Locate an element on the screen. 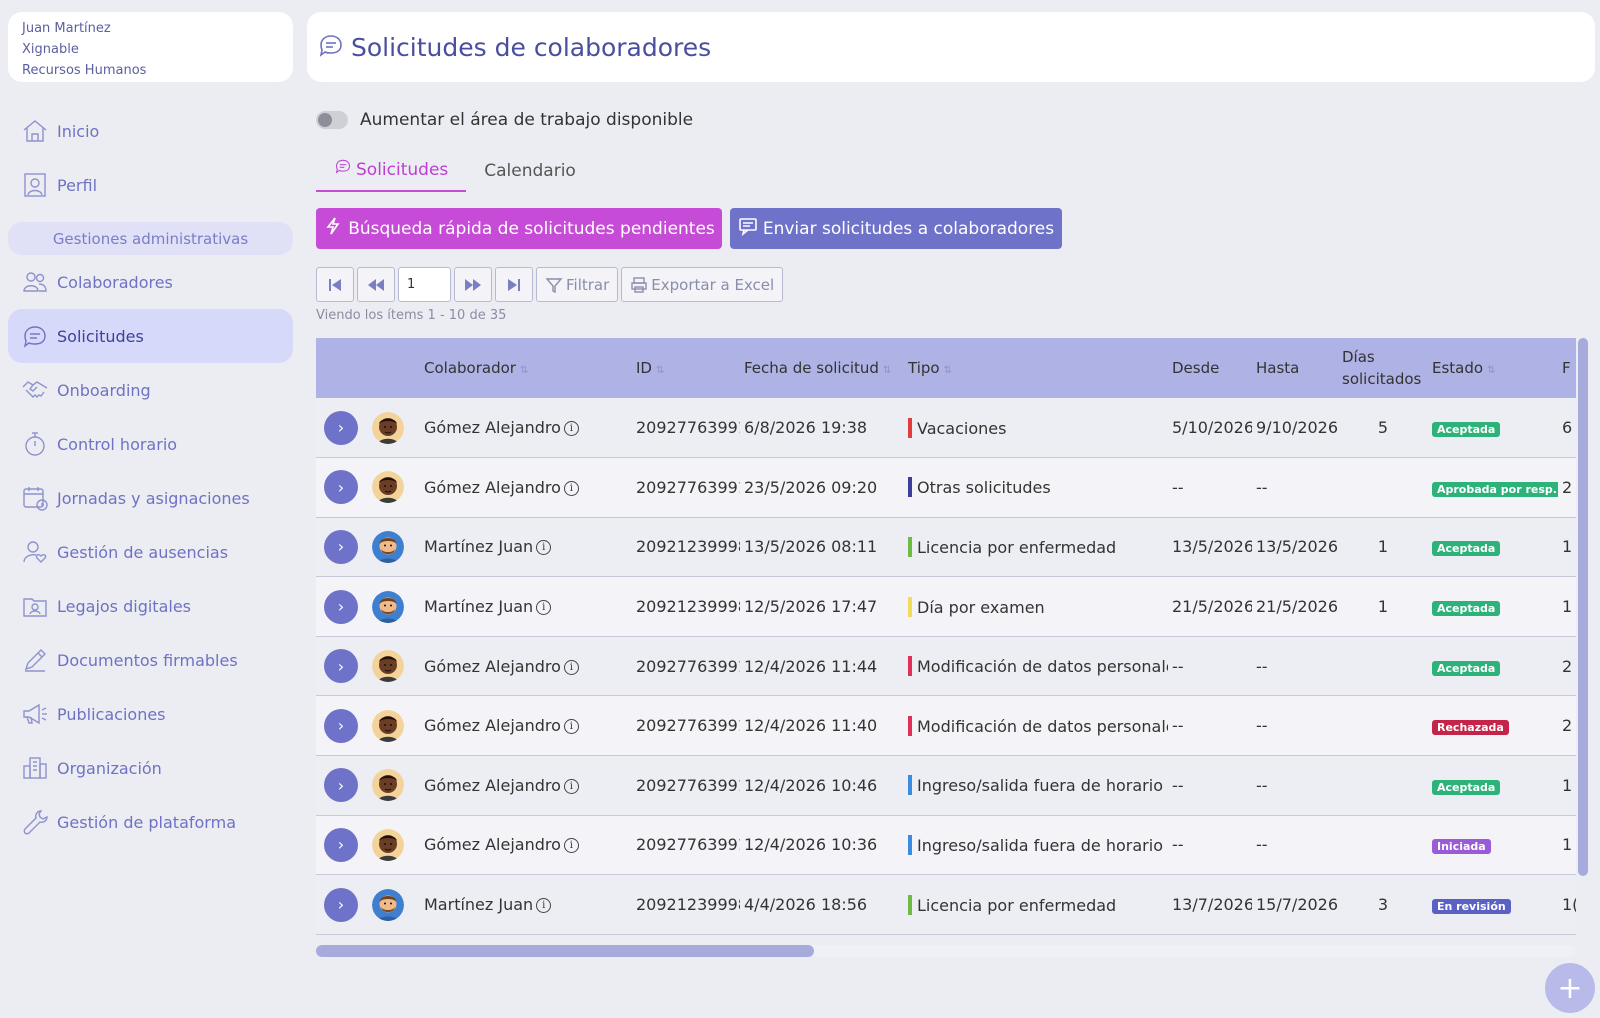  next-page-button is located at coordinates (473, 284).